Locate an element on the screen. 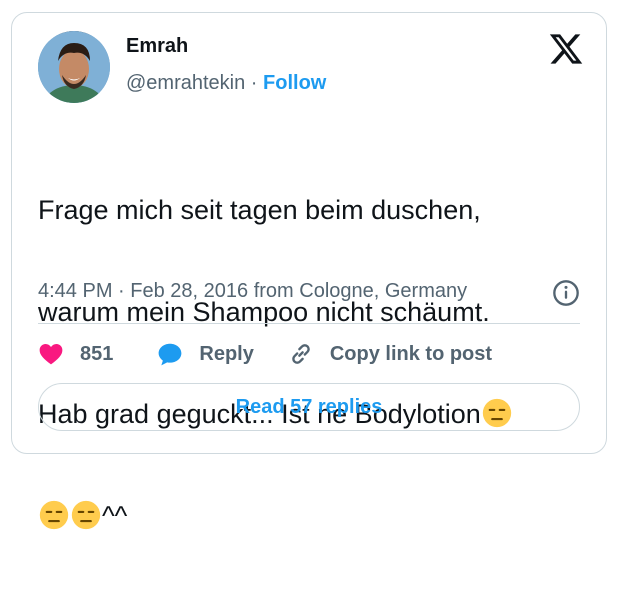 Image resolution: width=620 pixels, height=601 pixels. like-count: 851 is located at coordinates (97, 353).